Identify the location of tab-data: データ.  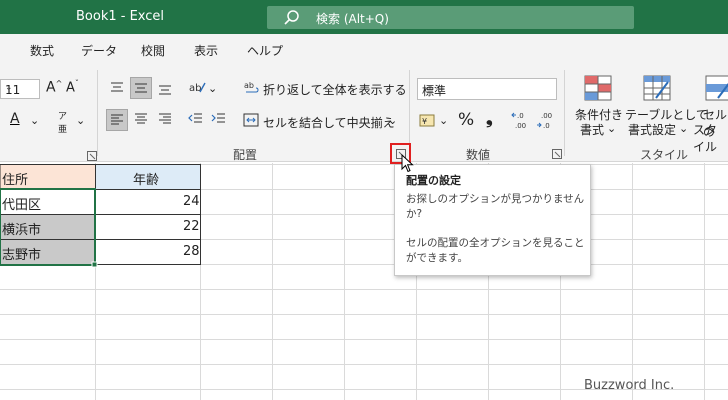
(99, 50).